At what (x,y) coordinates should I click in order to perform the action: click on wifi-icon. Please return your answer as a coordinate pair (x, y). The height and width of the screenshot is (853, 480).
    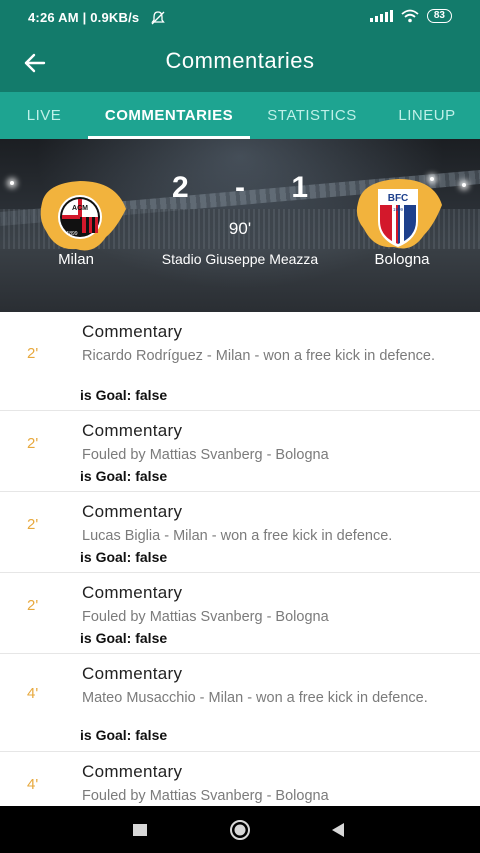
    Looking at the image, I should click on (410, 16).